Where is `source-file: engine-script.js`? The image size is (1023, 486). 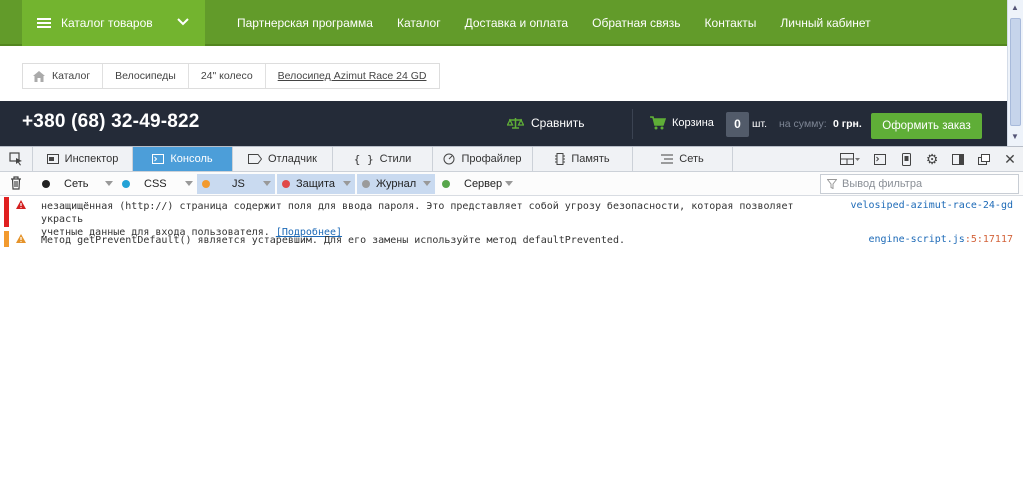 source-file: engine-script.js is located at coordinates (916, 239).